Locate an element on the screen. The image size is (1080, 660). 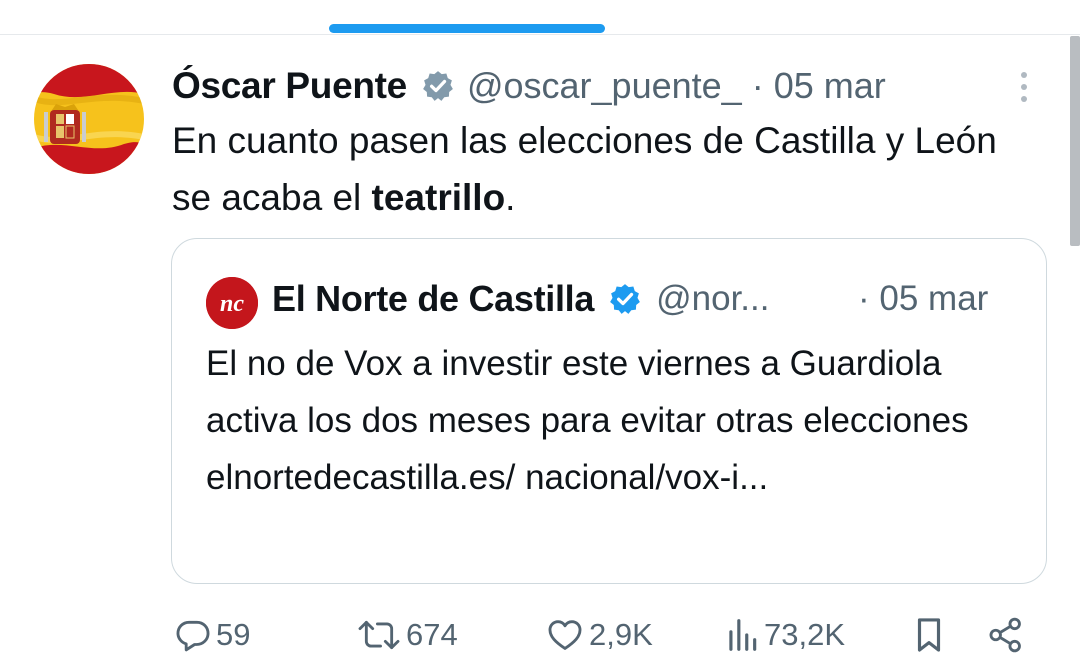
bookmark-button is located at coordinates (929, 635).